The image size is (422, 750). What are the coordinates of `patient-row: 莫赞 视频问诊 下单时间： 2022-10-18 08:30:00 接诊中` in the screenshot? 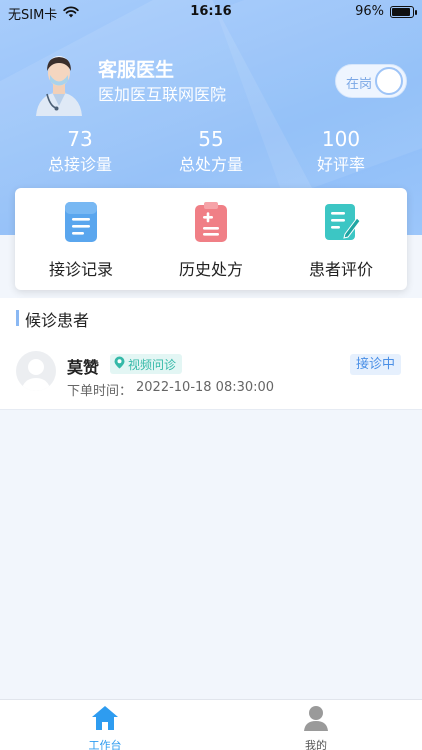 It's located at (211, 374).